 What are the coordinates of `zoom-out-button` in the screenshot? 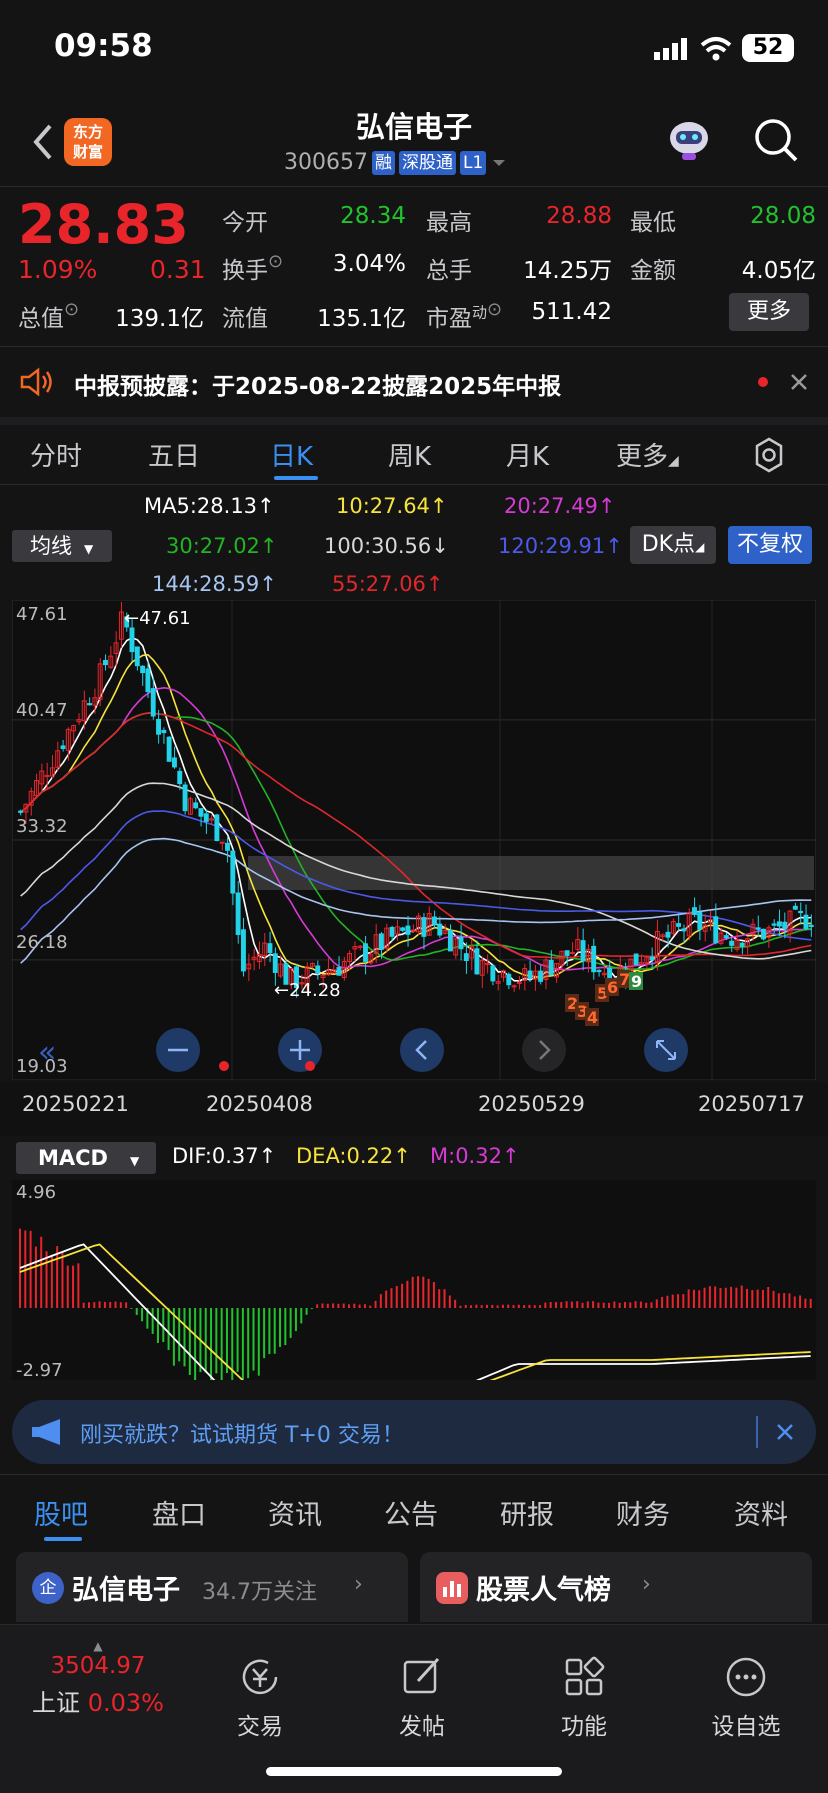 It's located at (178, 1050).